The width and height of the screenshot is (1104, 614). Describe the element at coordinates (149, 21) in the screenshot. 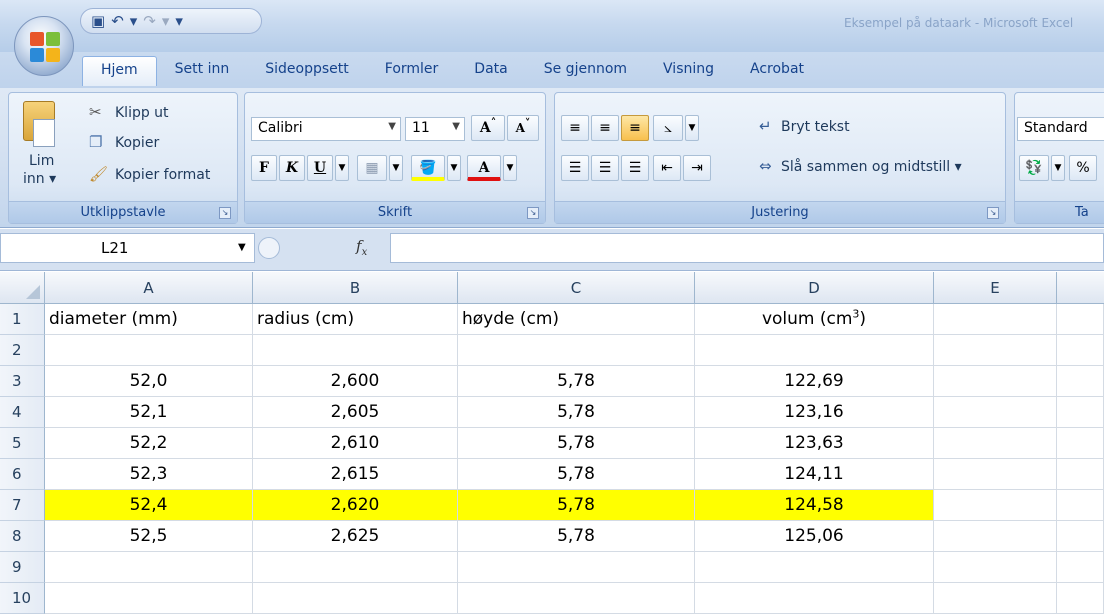

I see `redo-icon: ↷` at that location.